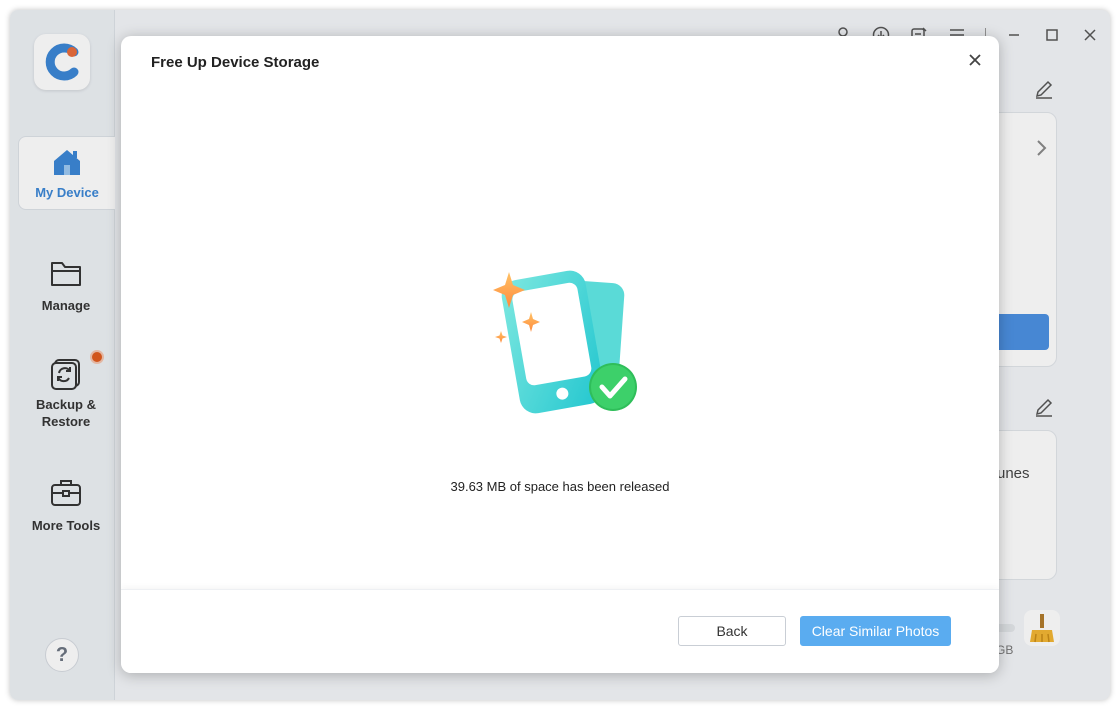  I want to click on storage-released-illustration, so click(565, 342).